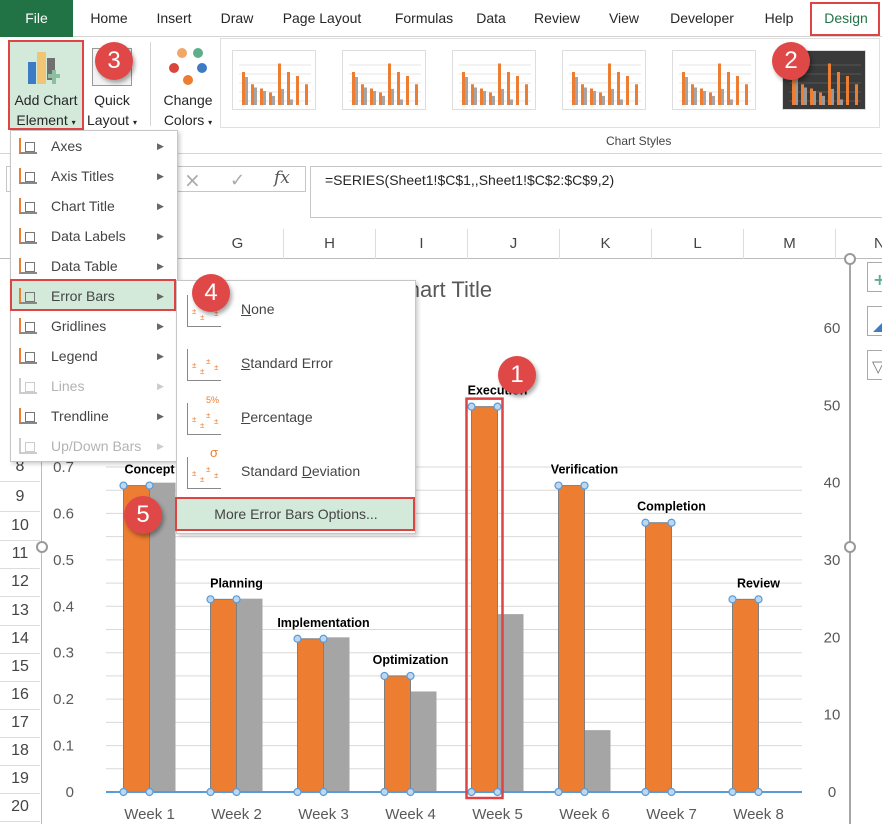 Image resolution: width=882 pixels, height=828 pixels. I want to click on formula-input: =SERIES(Sheet1!$C$1,,Sheet1!$C$2:$C$9,2), so click(596, 192).